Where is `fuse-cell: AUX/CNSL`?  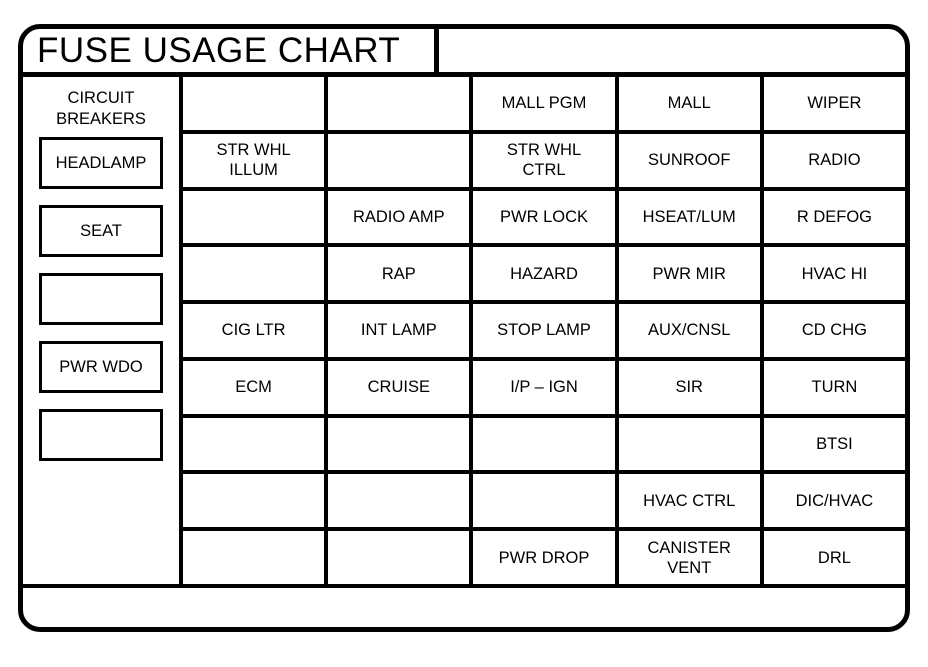
fuse-cell: AUX/CNSL is located at coordinates (689, 332).